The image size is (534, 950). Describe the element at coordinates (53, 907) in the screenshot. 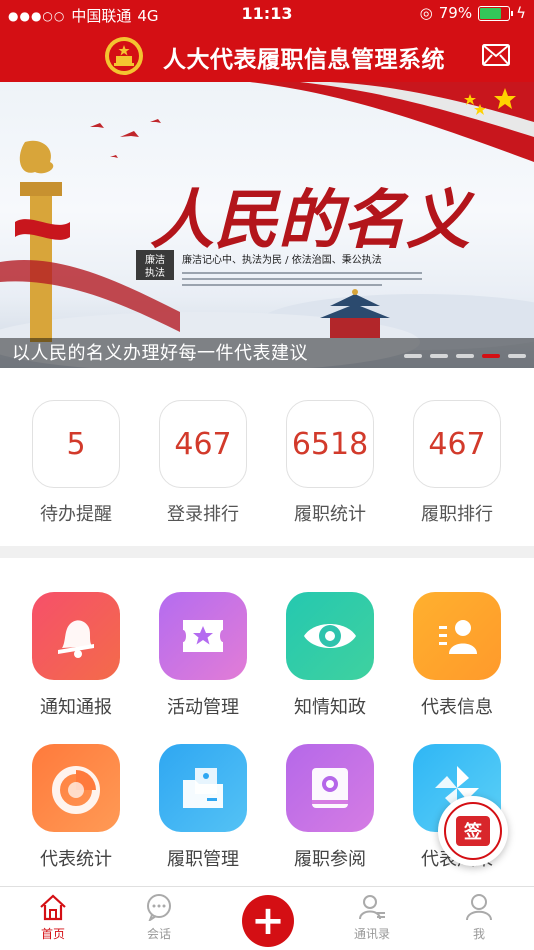

I see `home-icon` at that location.